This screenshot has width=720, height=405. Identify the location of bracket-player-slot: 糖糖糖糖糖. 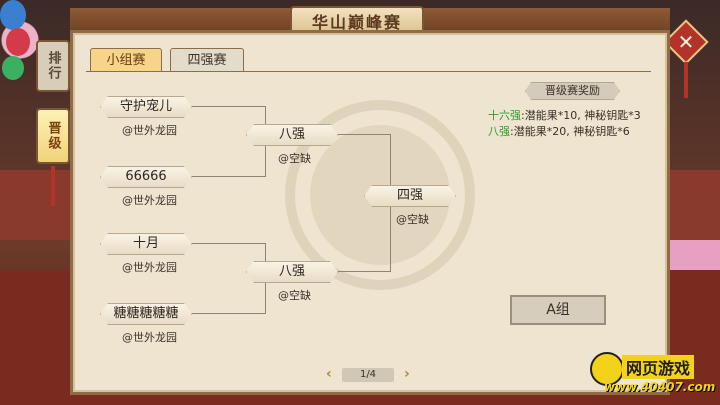
(146, 314).